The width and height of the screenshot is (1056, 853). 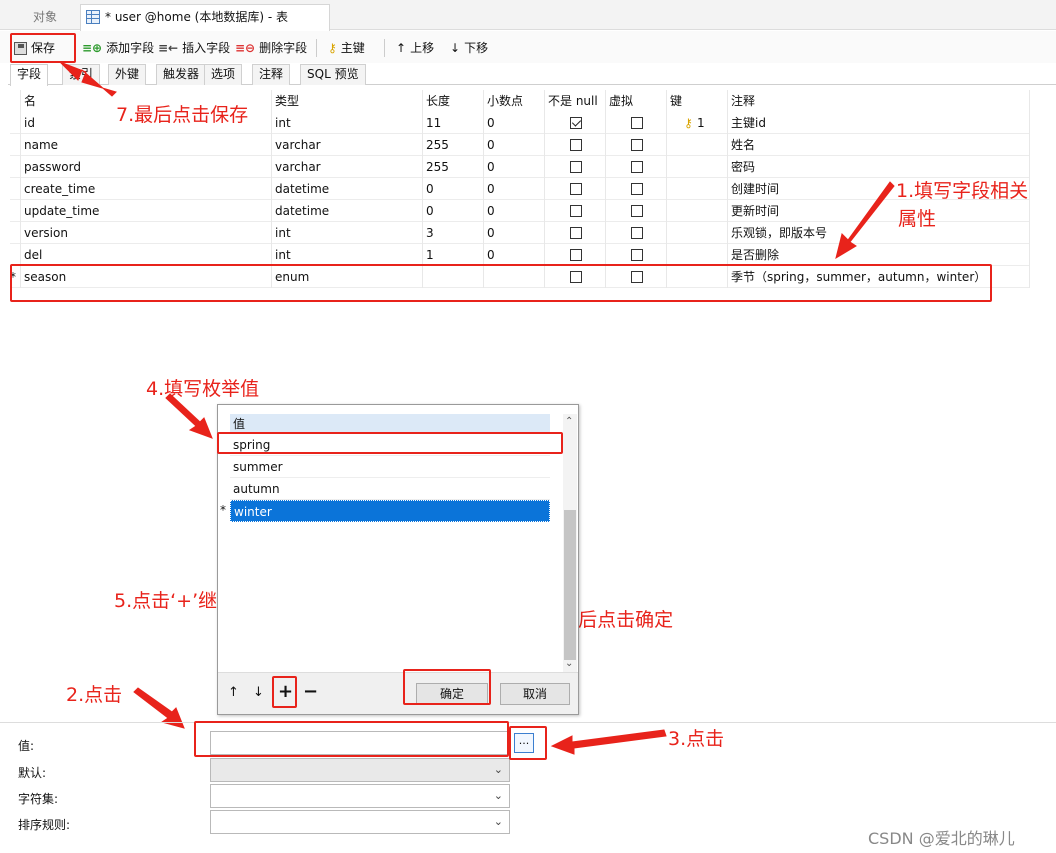 I want to click on default-select: ⌄, so click(x=360, y=770).